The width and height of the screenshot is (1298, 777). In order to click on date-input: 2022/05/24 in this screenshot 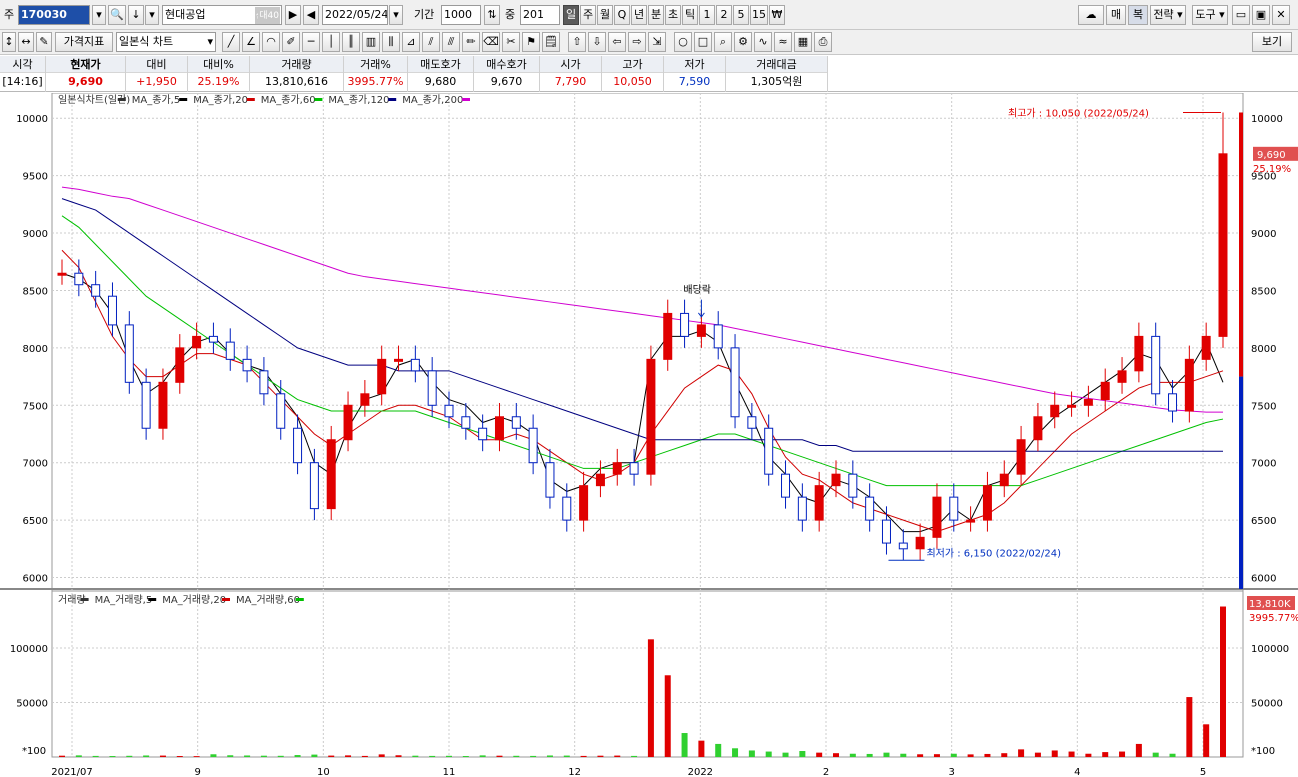, I will do `click(355, 15)`.